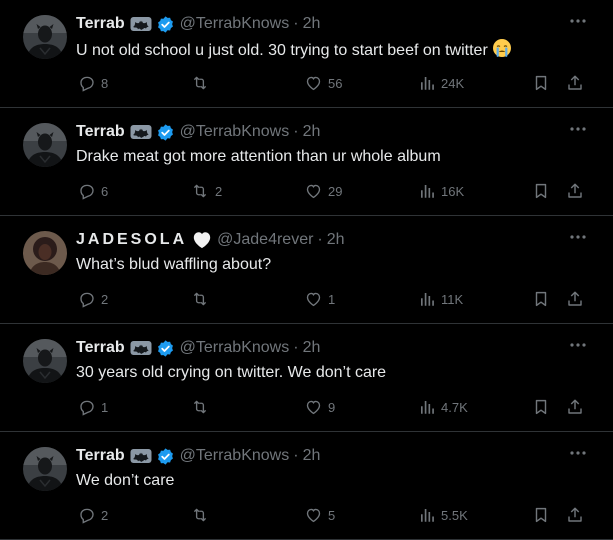  What do you see at coordinates (93, 191) in the screenshot?
I see `reply-button: 6` at bounding box center [93, 191].